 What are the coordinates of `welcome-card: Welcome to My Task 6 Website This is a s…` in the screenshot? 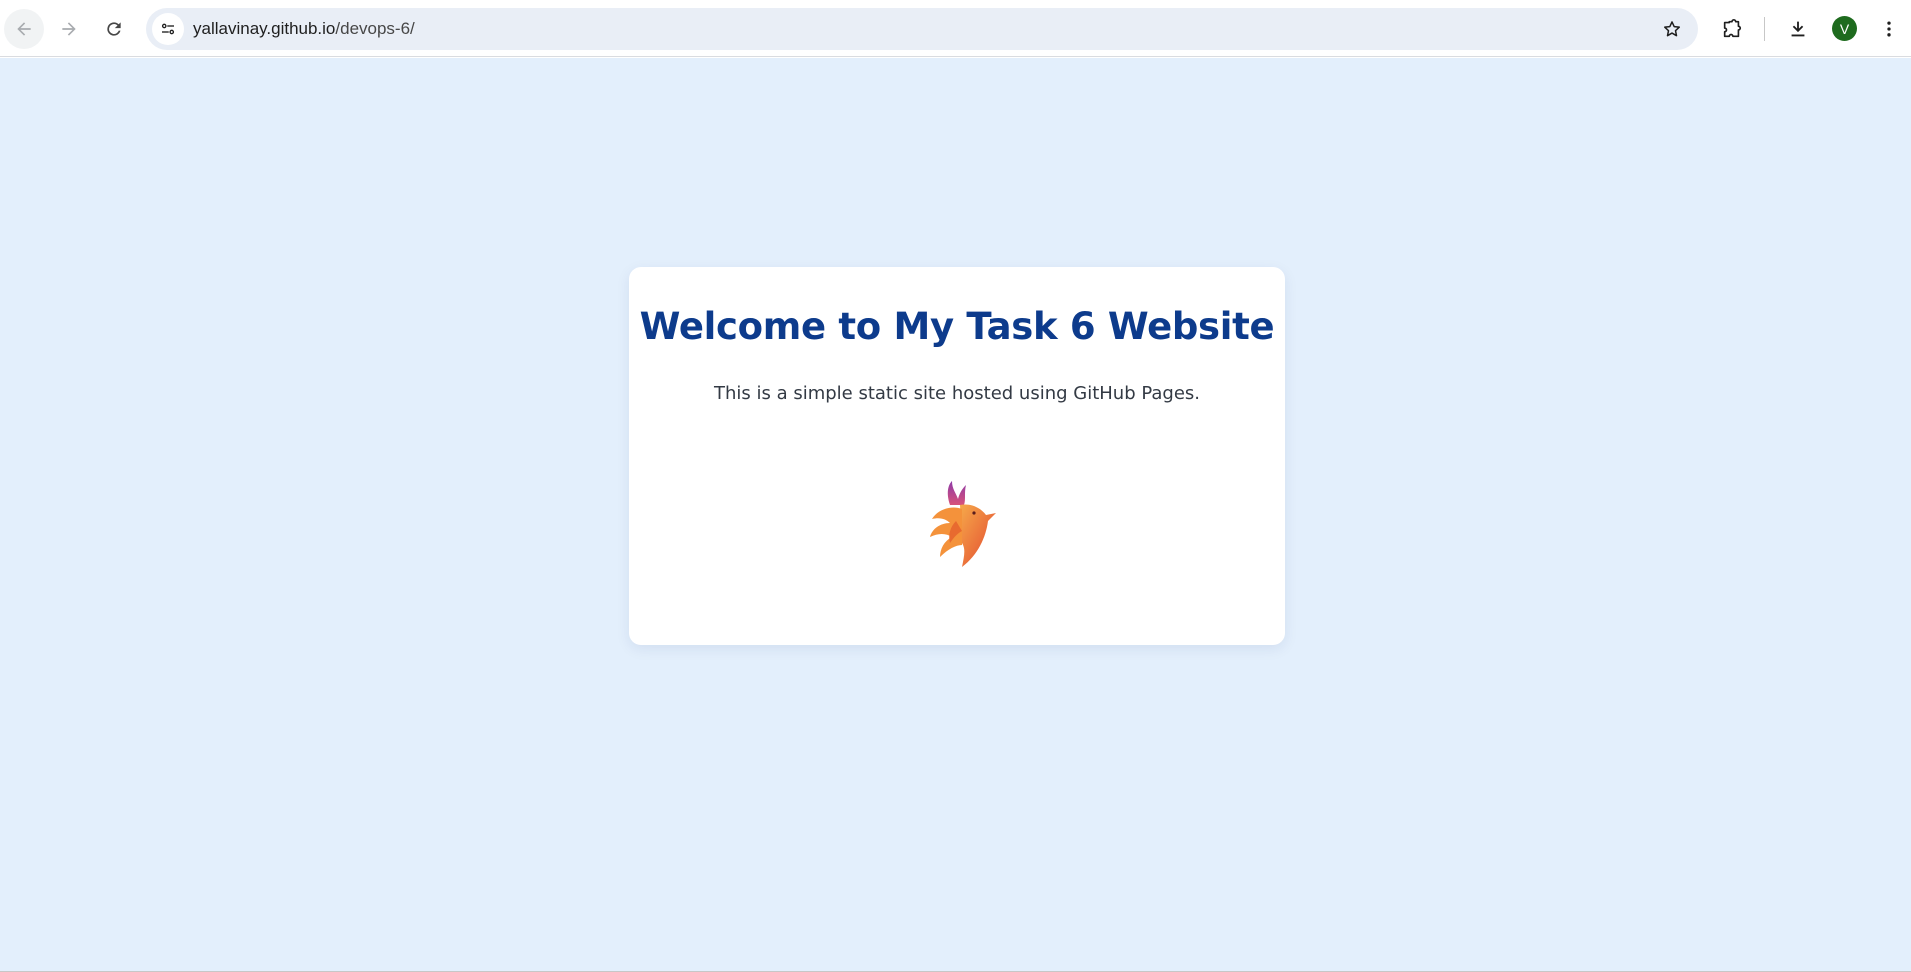 It's located at (957, 456).